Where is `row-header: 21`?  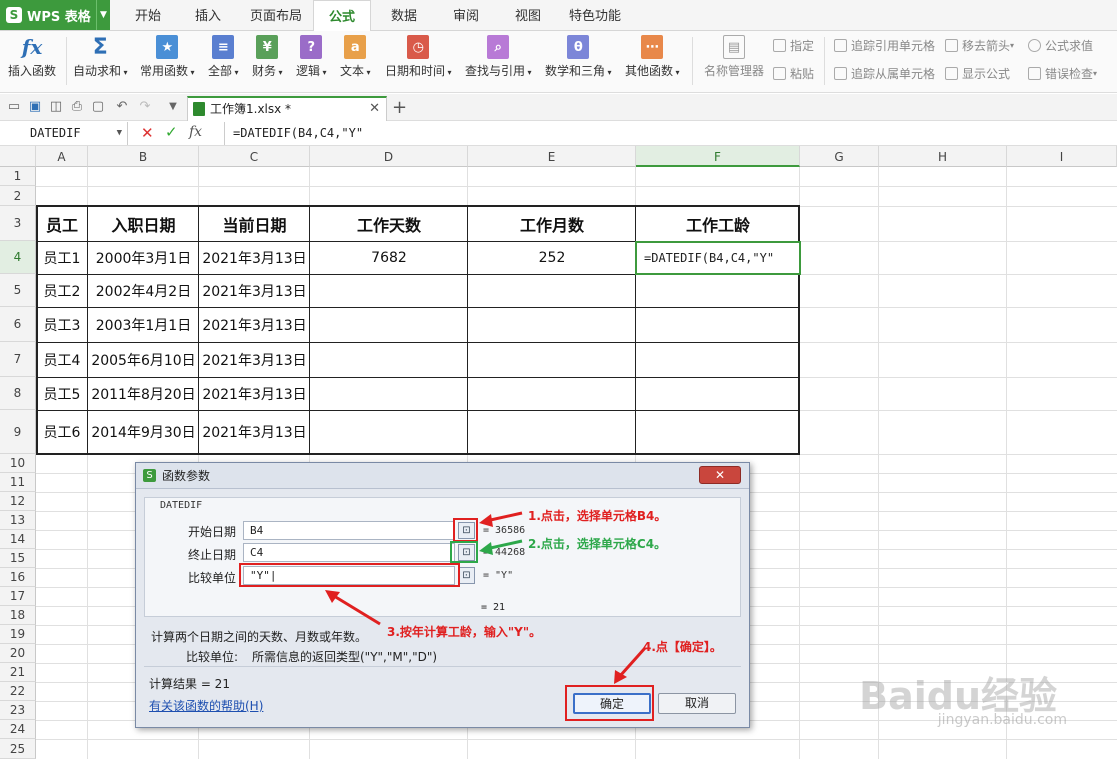 row-header: 21 is located at coordinates (18, 672).